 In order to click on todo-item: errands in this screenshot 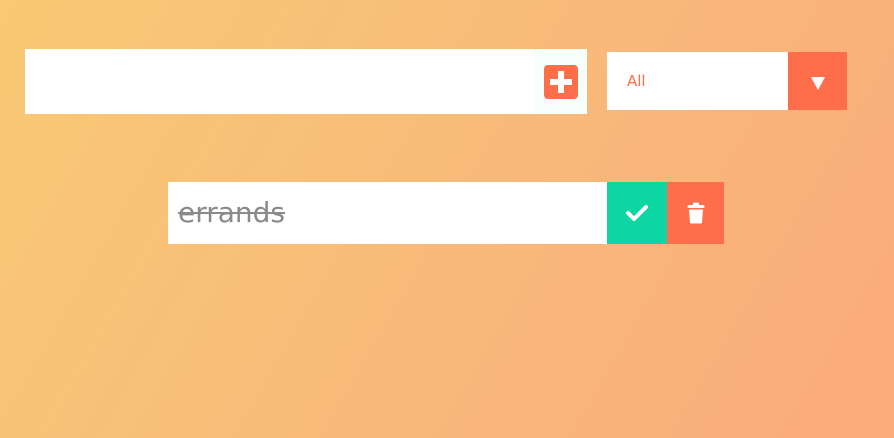, I will do `click(446, 213)`.